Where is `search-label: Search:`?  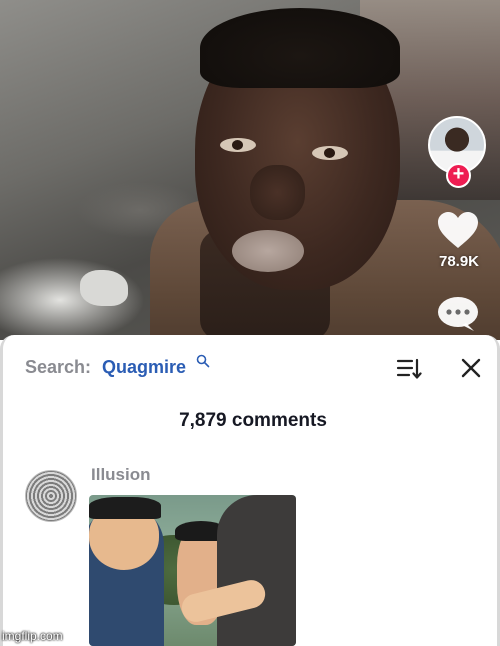 search-label: Search: is located at coordinates (58, 367).